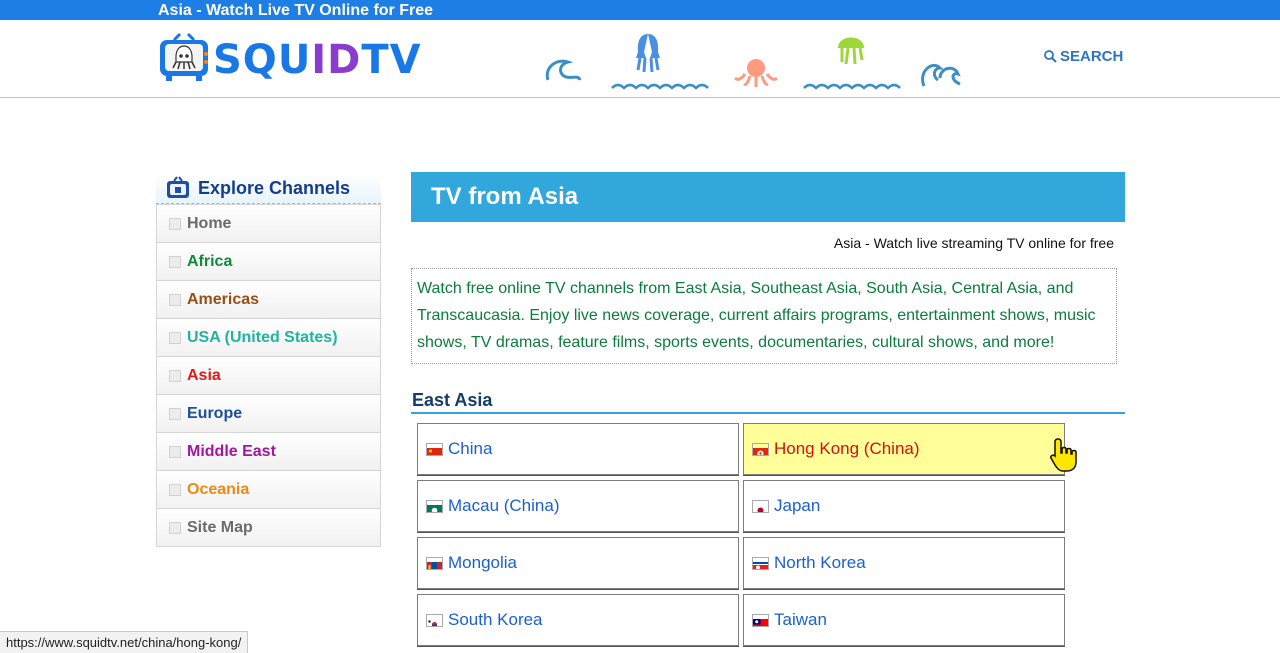 The image size is (1280, 653). I want to click on south-korea-flag-icon, so click(434, 620).